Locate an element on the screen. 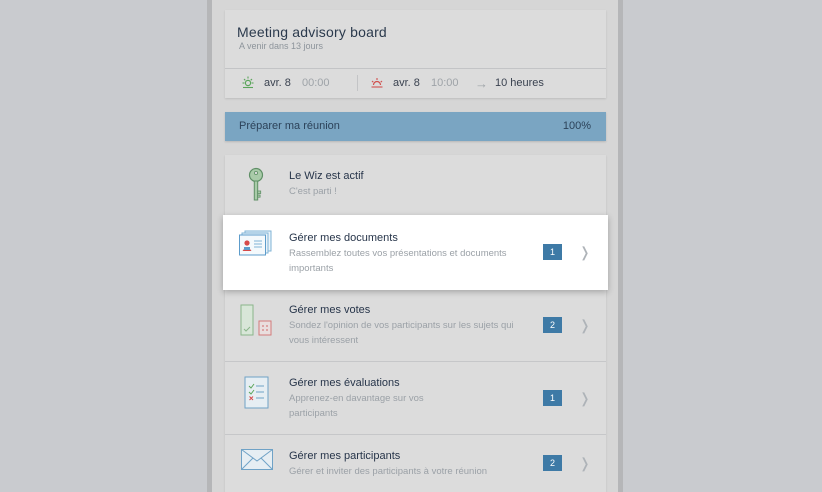  start-date: avr. 8 is located at coordinates (277, 83).